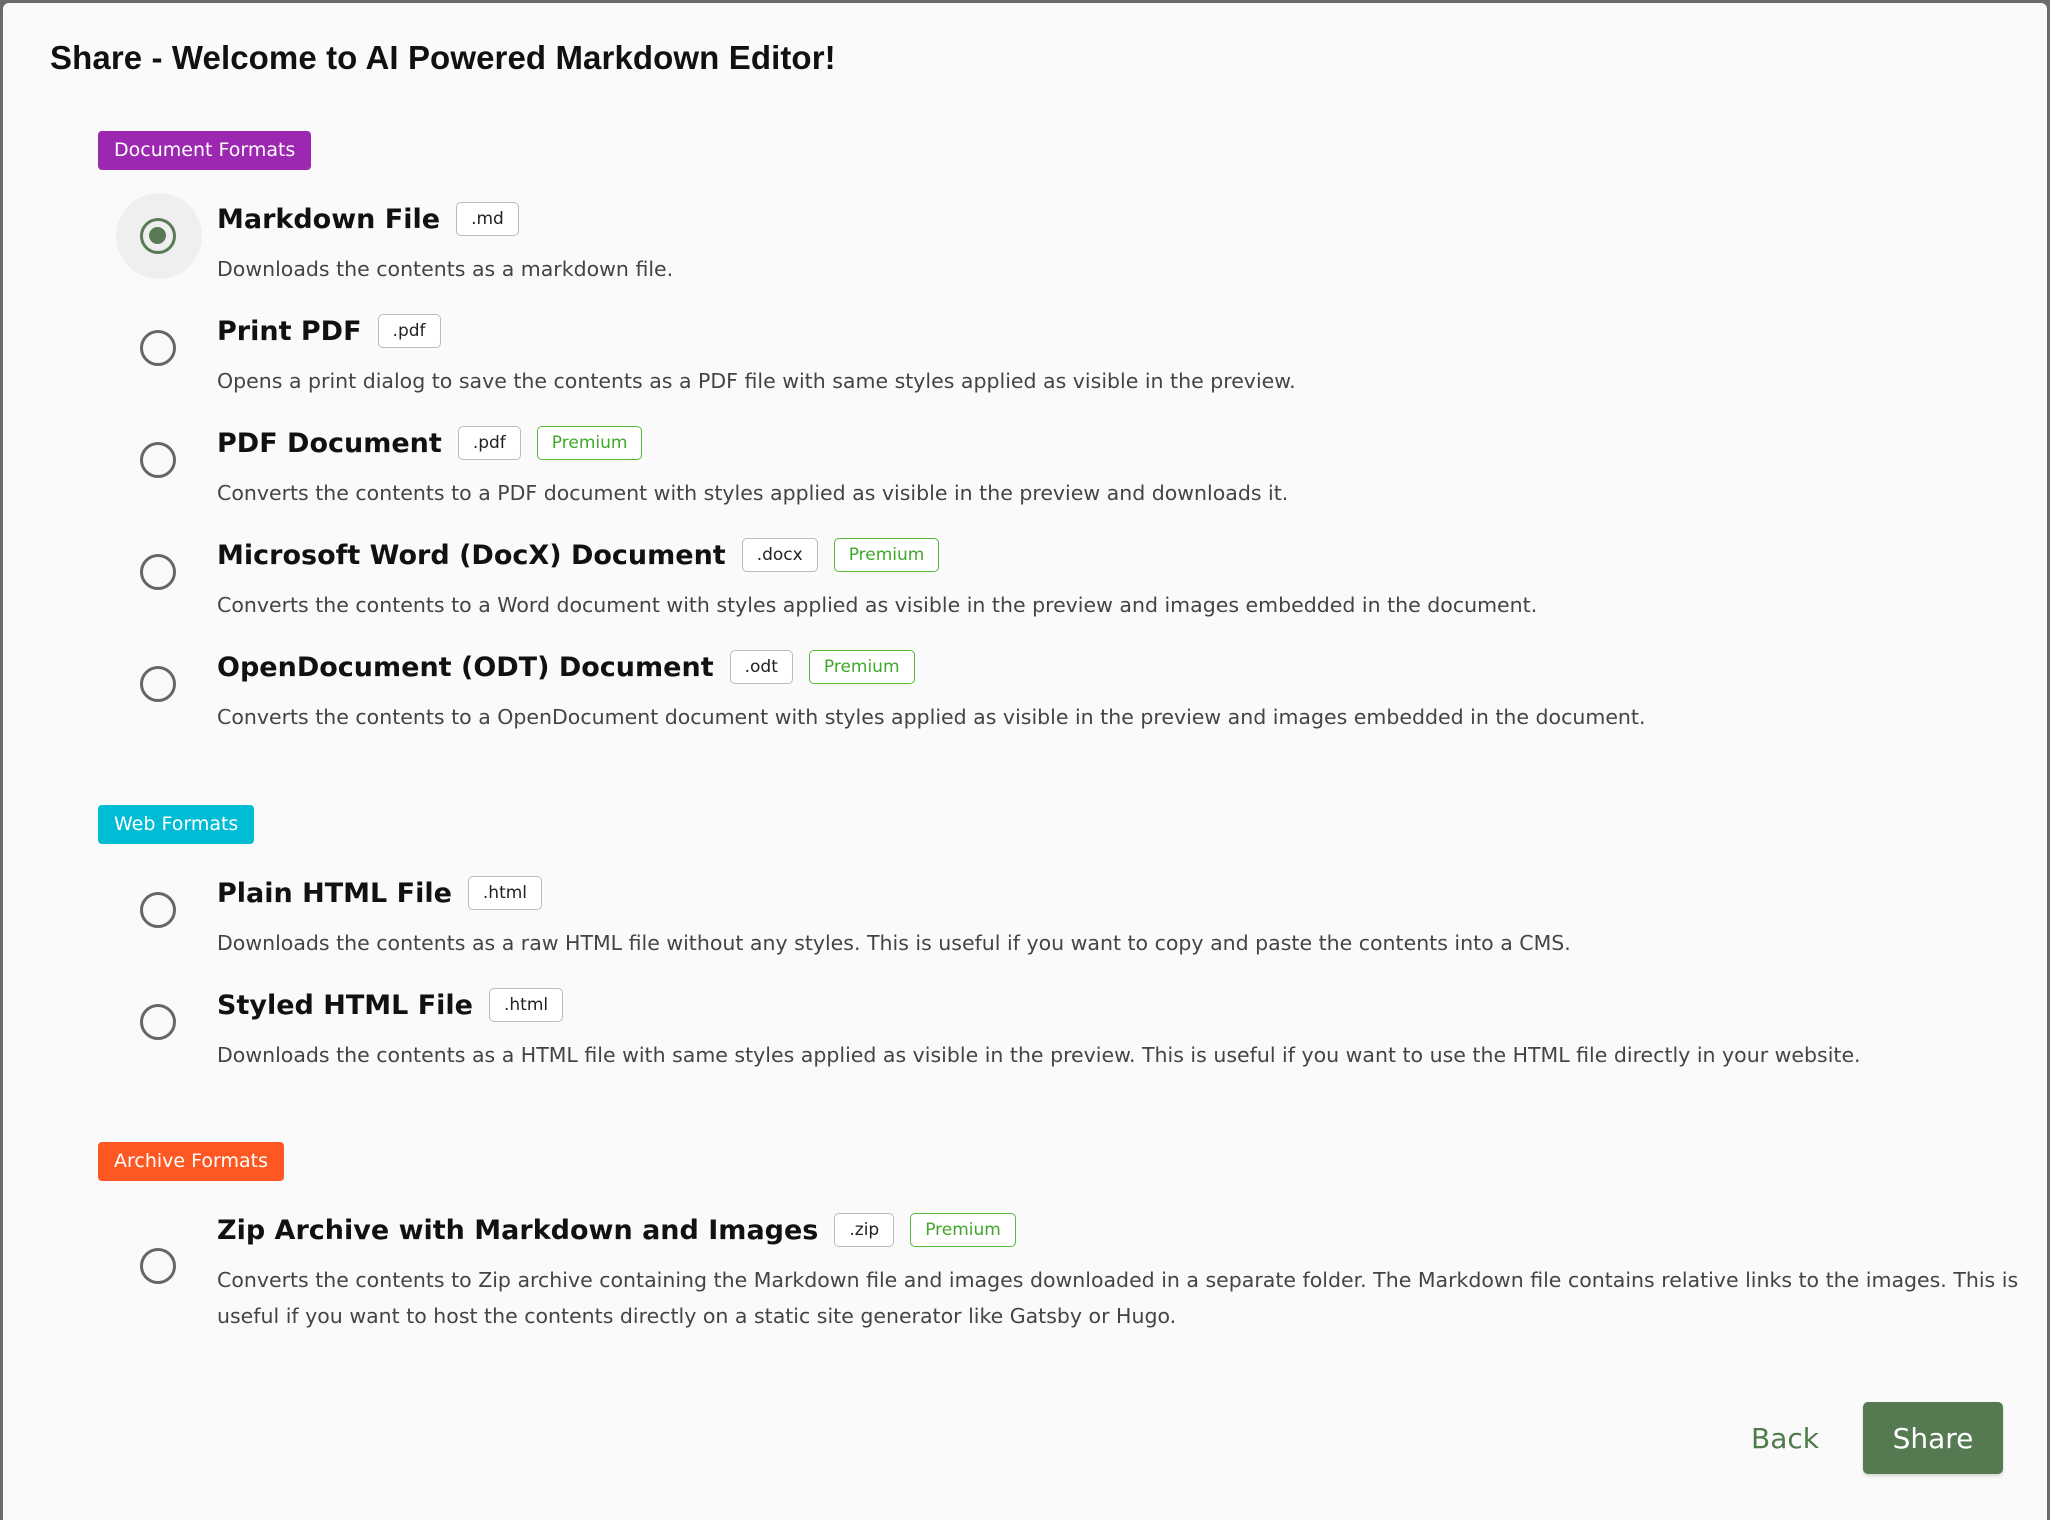  Describe the element at coordinates (191, 1161) in the screenshot. I see `section-chip-archive-formats: Archive Formats` at that location.